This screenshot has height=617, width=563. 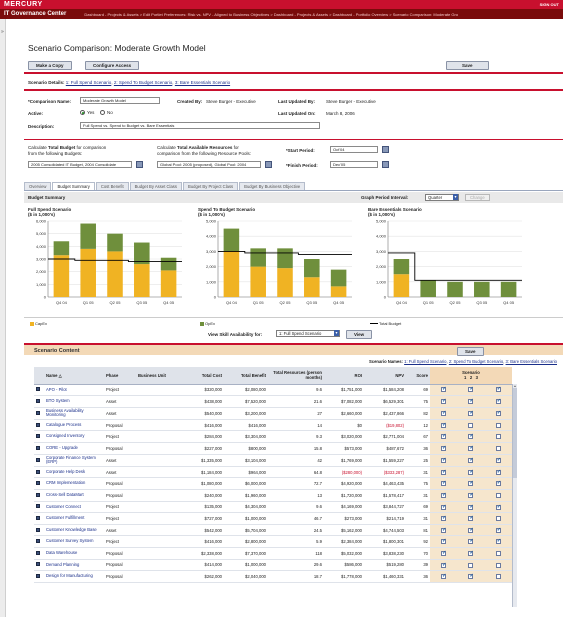 What do you see at coordinates (476, 361) in the screenshot?
I see `scenario-name-link-2: 2: Spend To Budget Scenario` at bounding box center [476, 361].